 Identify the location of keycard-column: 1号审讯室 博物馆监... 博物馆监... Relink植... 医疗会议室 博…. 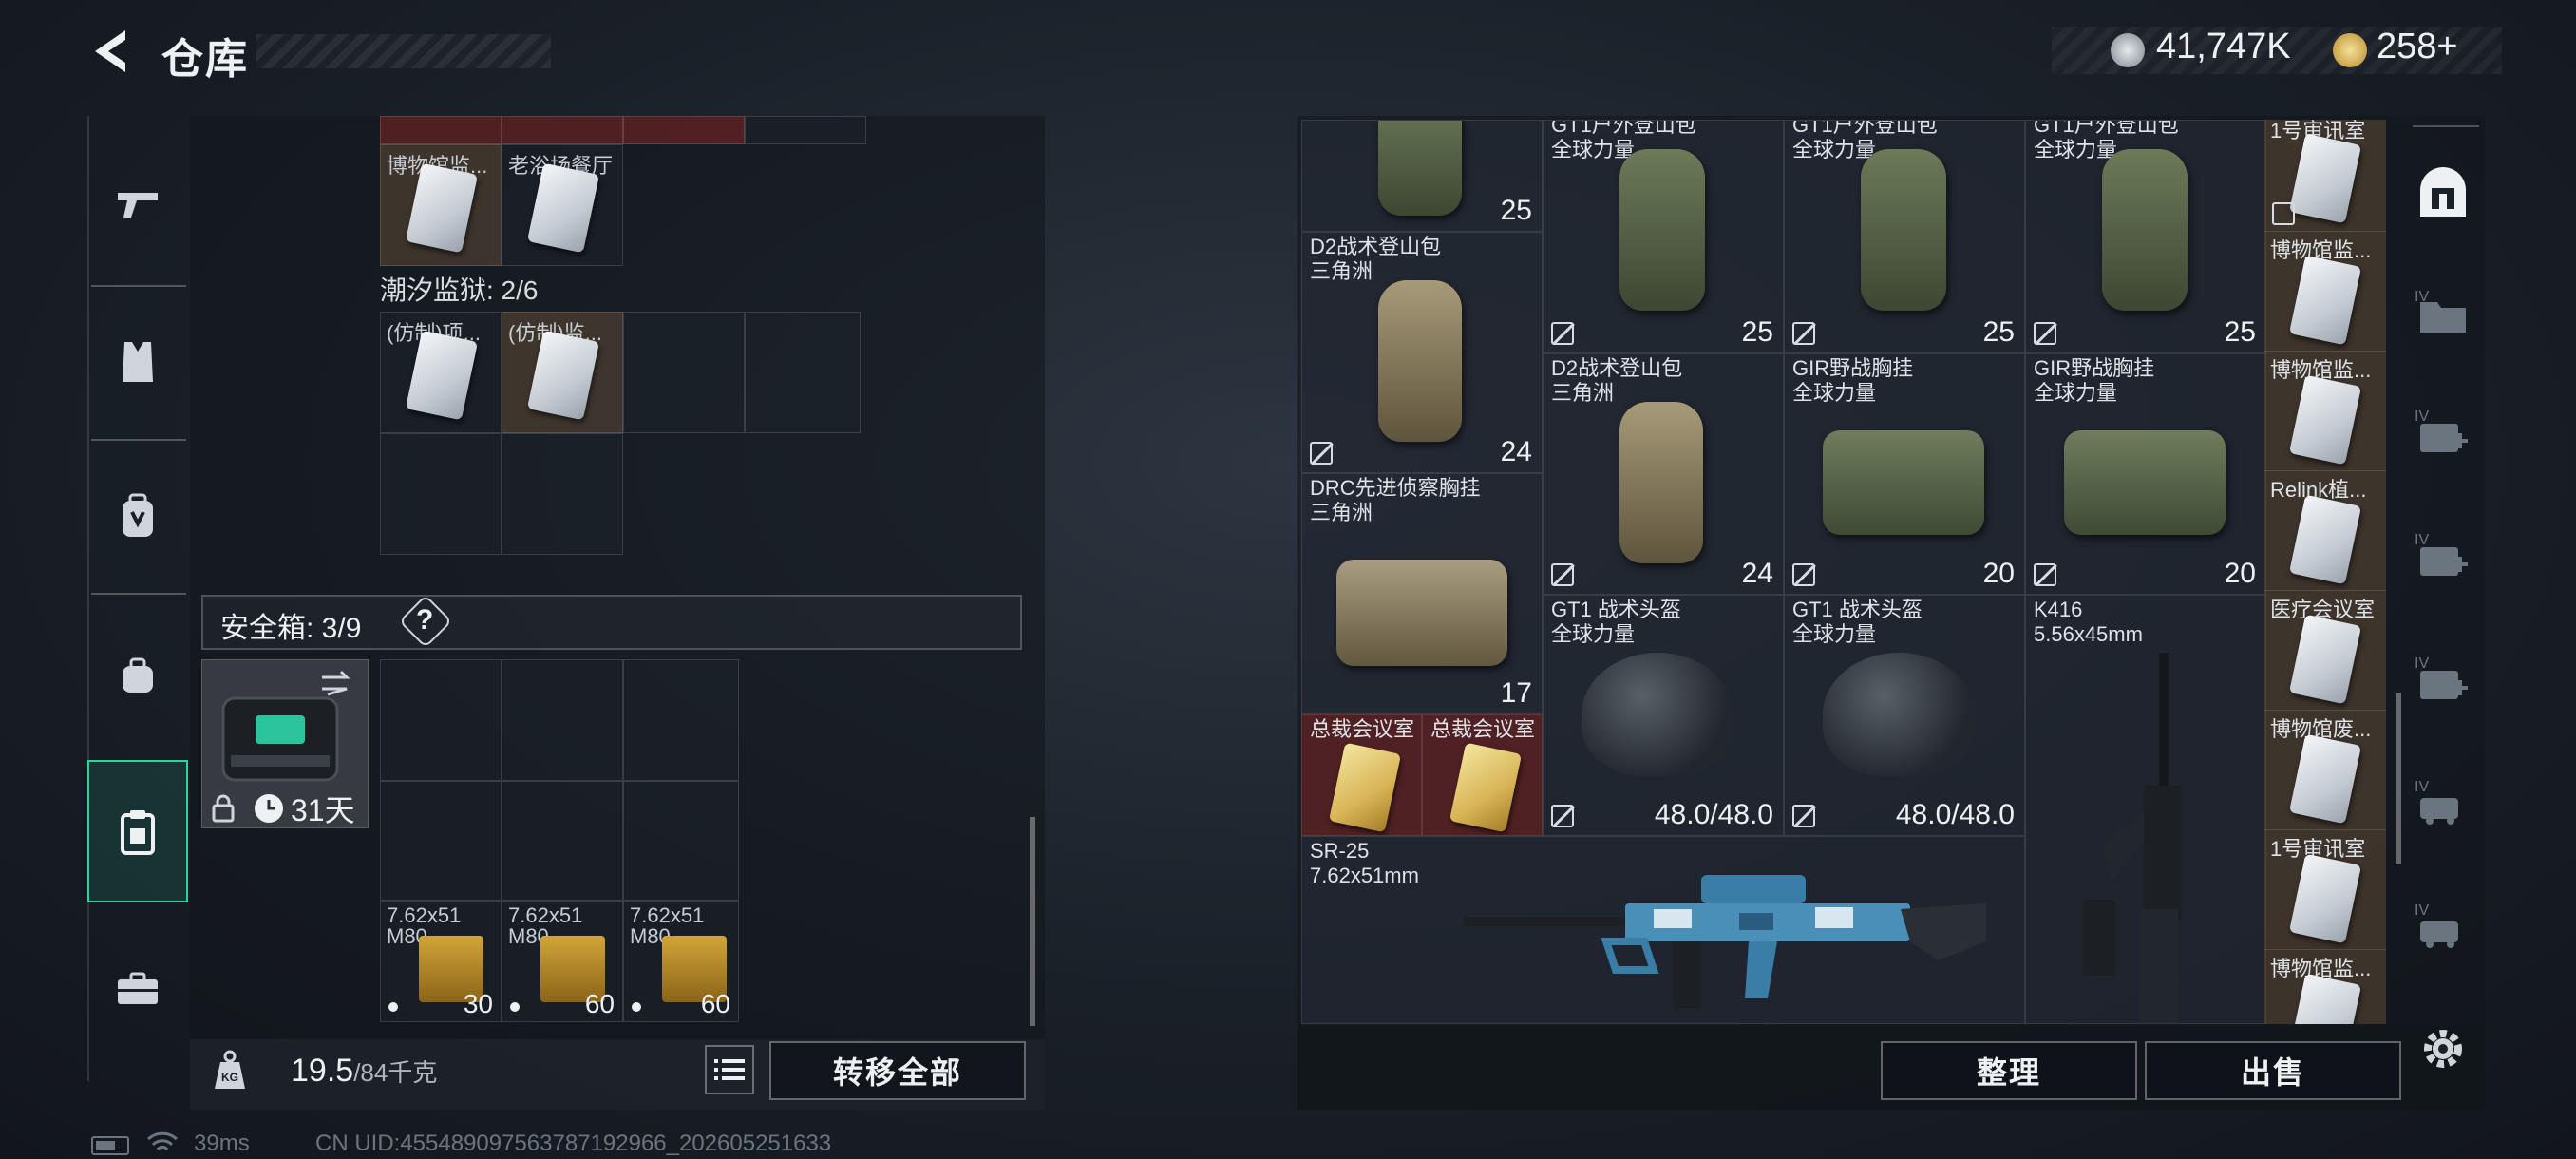
(2325, 572).